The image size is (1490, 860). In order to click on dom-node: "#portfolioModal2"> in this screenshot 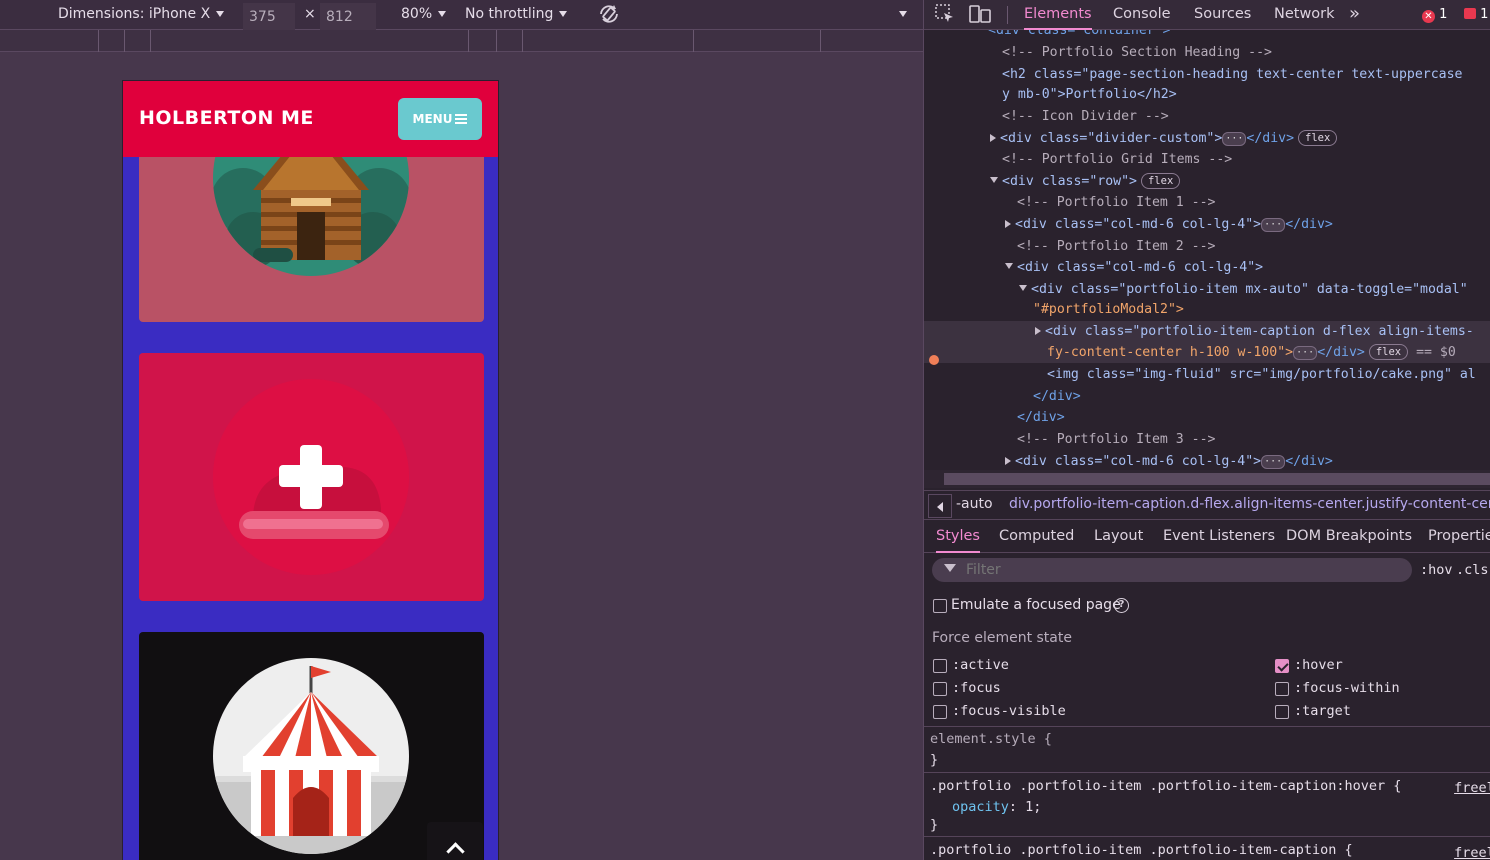, I will do `click(1207, 309)`.